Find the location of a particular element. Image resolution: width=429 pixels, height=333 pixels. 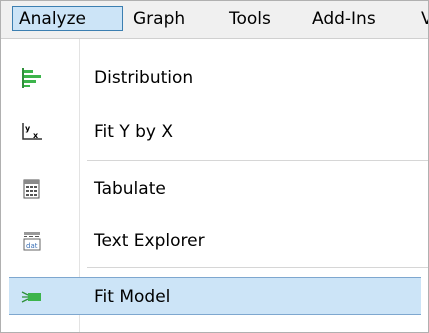

menu-analyze: Analyze is located at coordinates (67, 18).